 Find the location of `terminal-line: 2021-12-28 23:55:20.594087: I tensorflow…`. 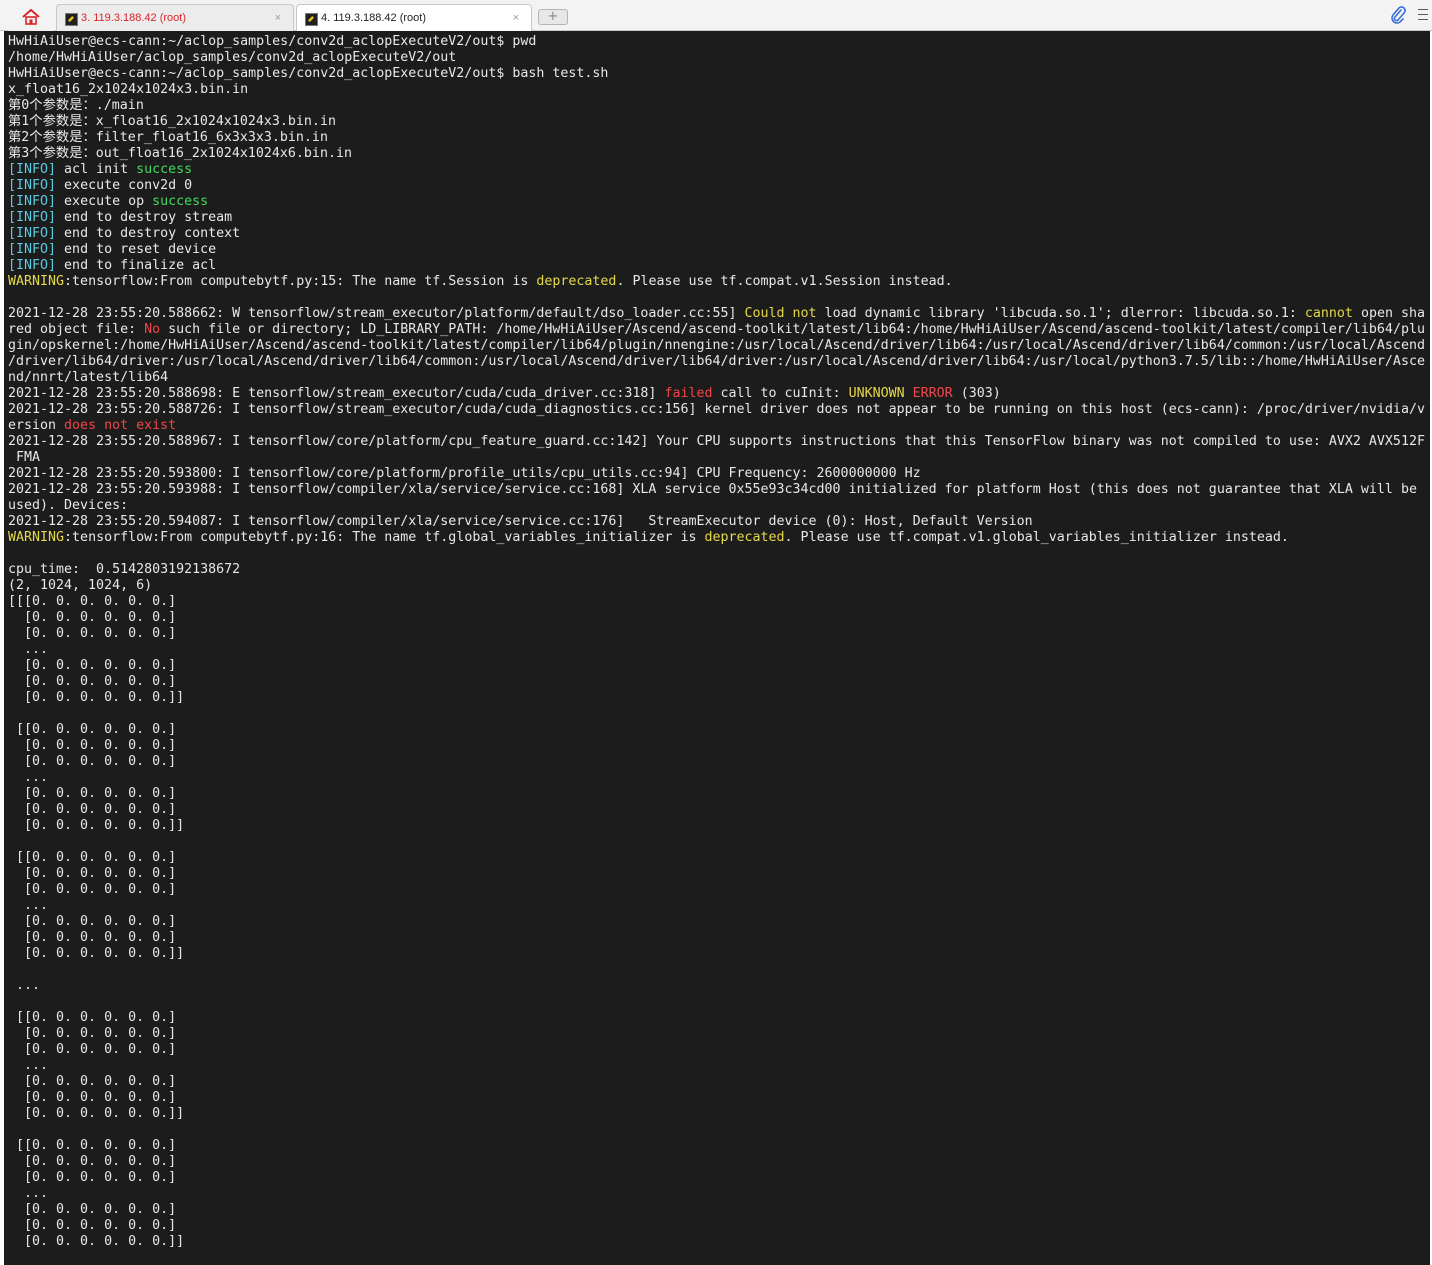

terminal-line: 2021-12-28 23:55:20.594087: I tensorflow… is located at coordinates (719, 522).